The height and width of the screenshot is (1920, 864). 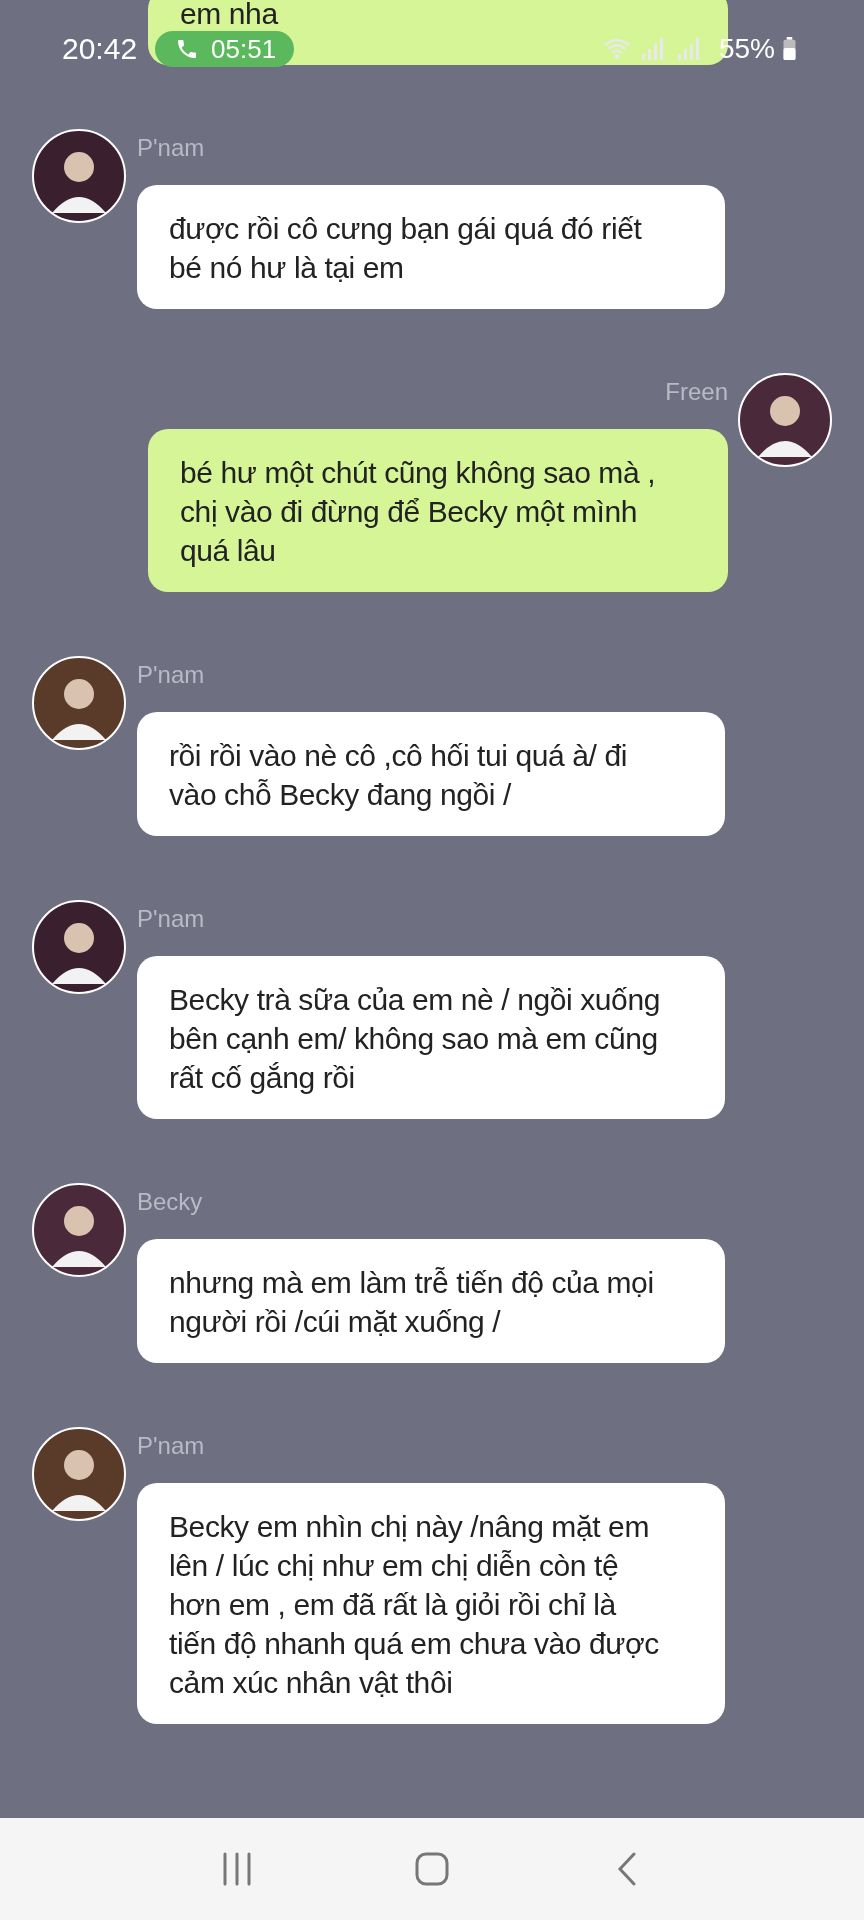 What do you see at coordinates (170, 1202) in the screenshot?
I see `sender-name: Becky` at bounding box center [170, 1202].